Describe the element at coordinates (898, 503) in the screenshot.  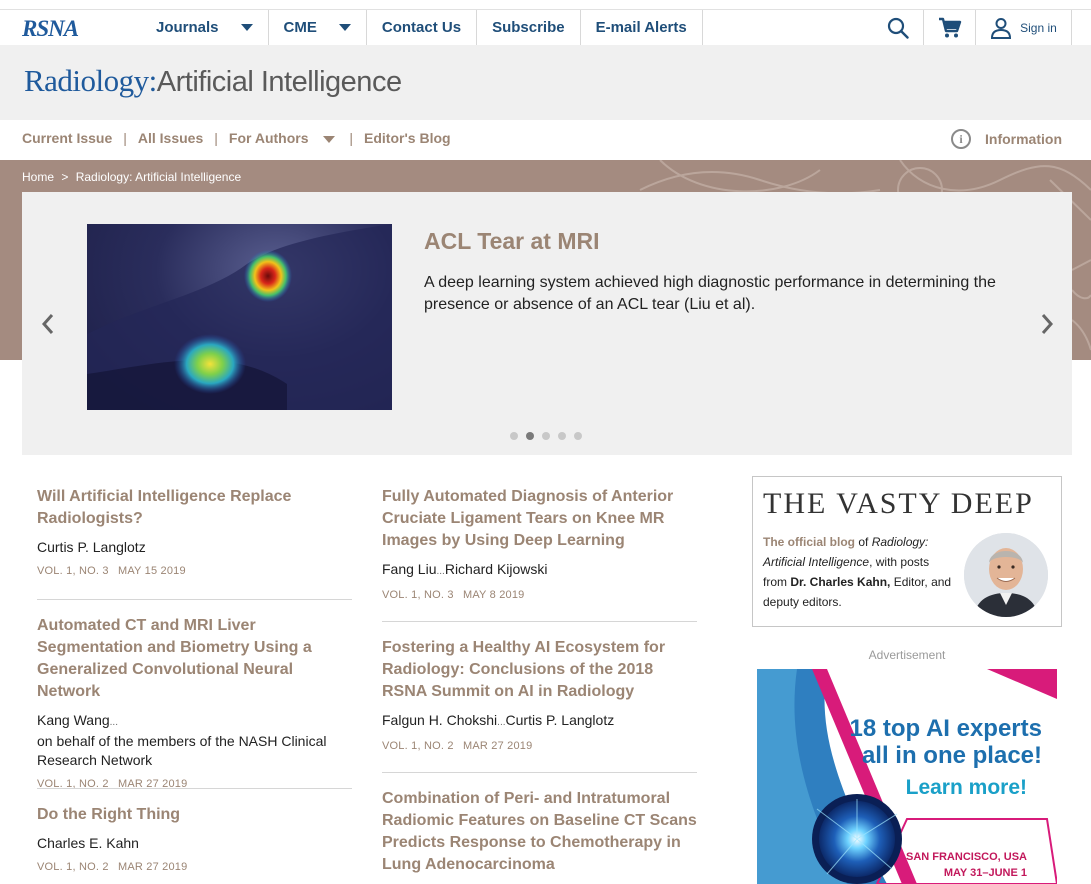
I see `blog-title: THE VASTY DEEP` at that location.